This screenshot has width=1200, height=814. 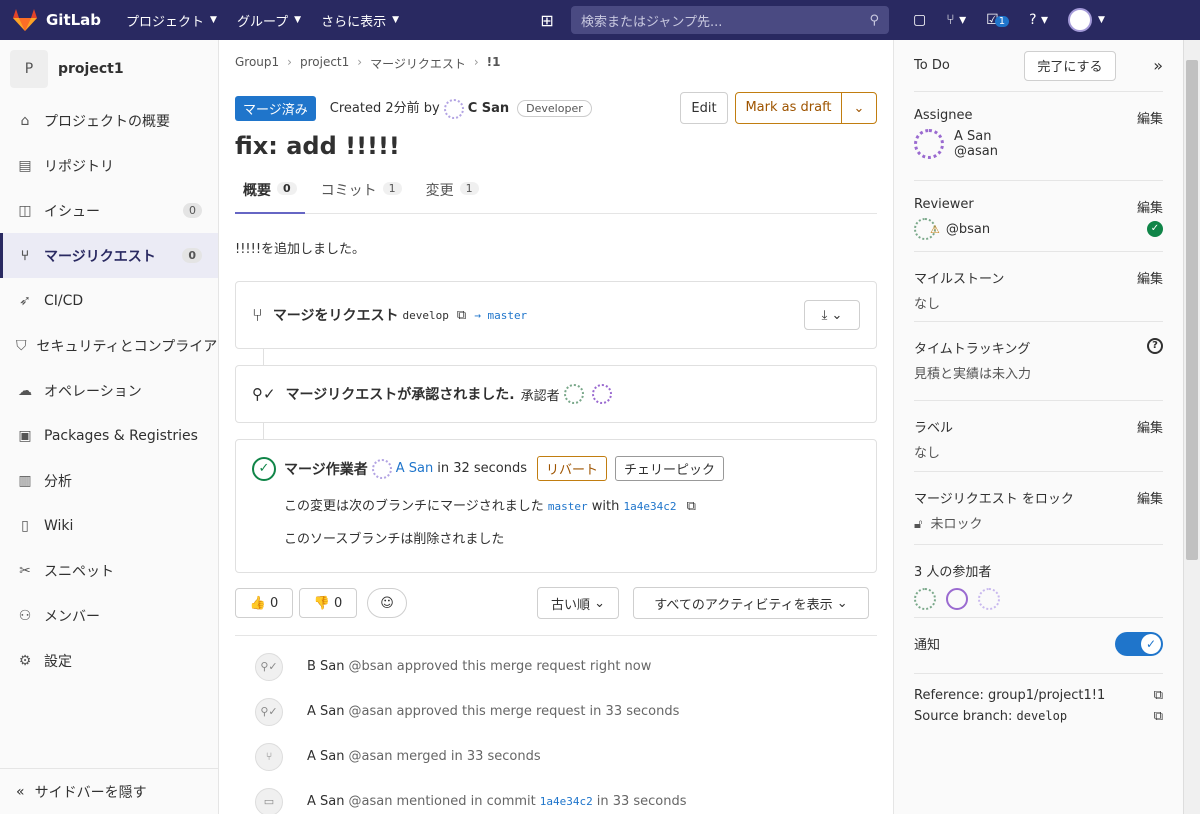 What do you see at coordinates (371, 666) in the screenshot?
I see `activity-username: @bsan` at bounding box center [371, 666].